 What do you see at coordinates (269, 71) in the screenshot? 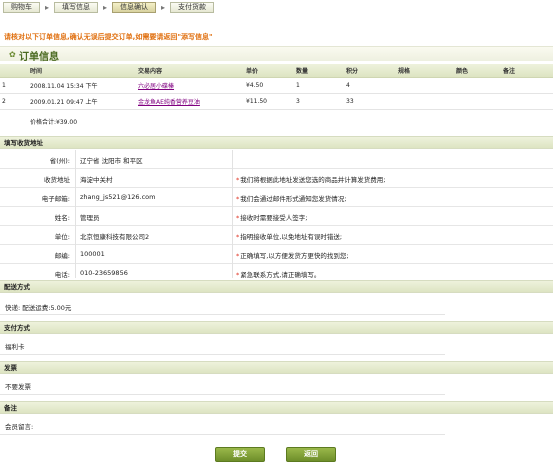
I see `col-header-price: 单价` at bounding box center [269, 71].